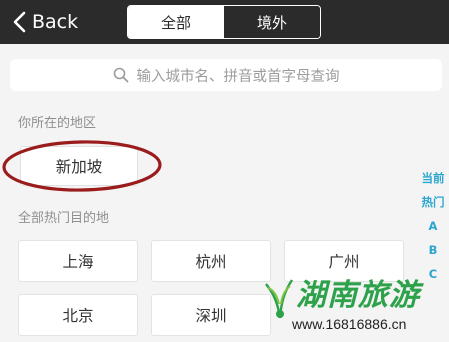 The width and height of the screenshot is (449, 342). What do you see at coordinates (64, 218) in the screenshot?
I see `hot-destinations-heading: 全部热门目的地` at bounding box center [64, 218].